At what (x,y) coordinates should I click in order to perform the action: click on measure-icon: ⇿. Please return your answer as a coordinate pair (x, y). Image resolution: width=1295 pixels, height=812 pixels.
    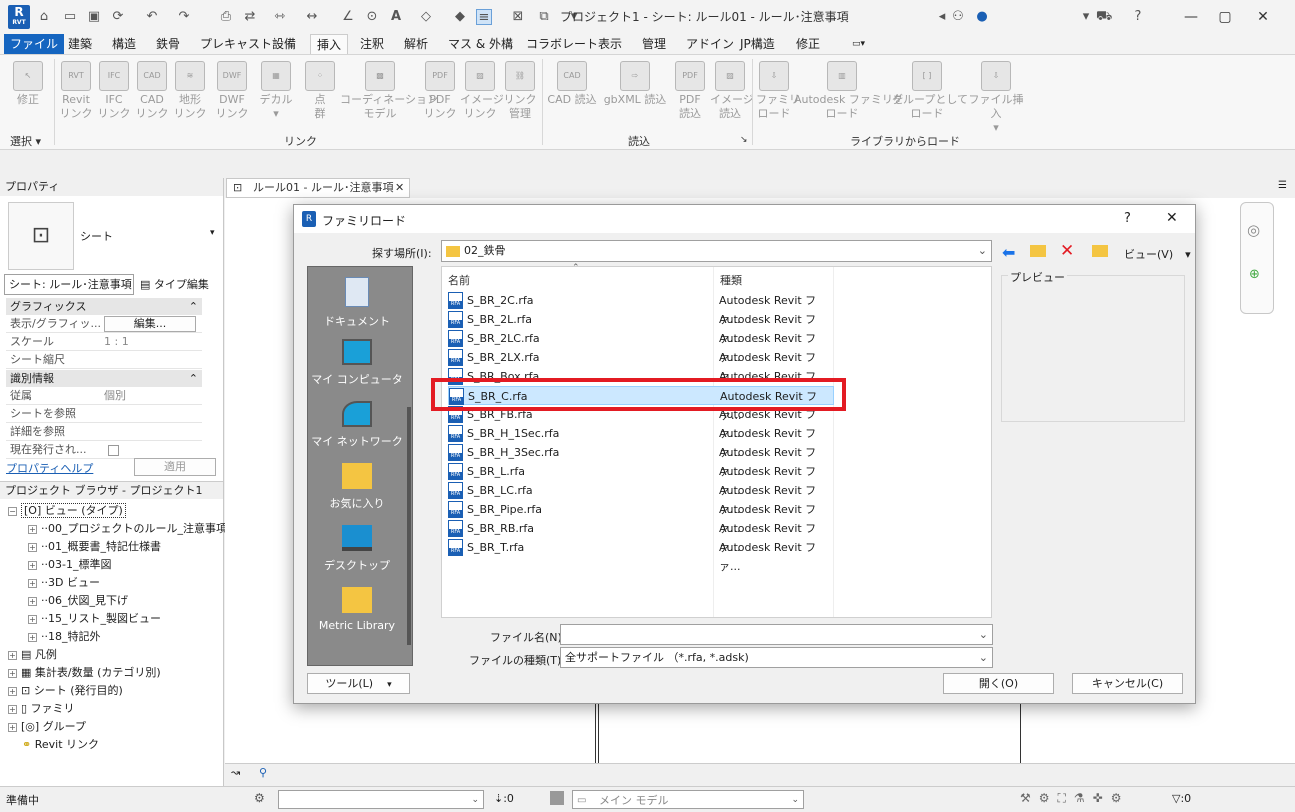
    Looking at the image, I should click on (280, 17).